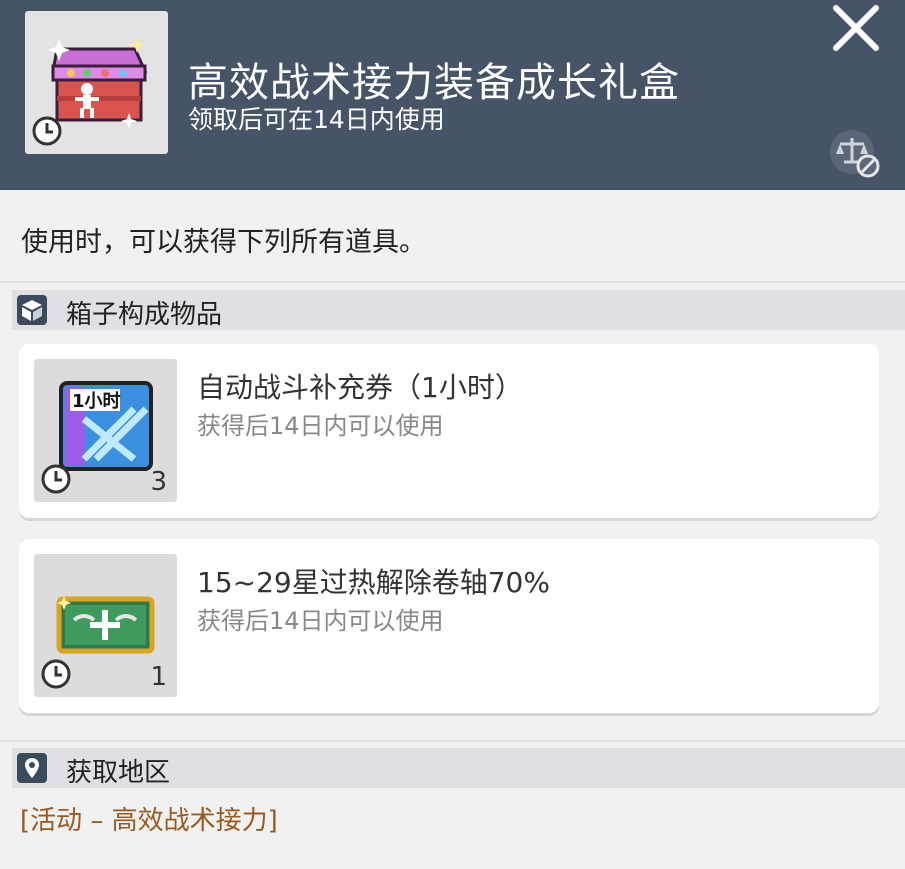 This screenshot has height=869, width=905. I want to click on item-quantity: 1, so click(158, 677).